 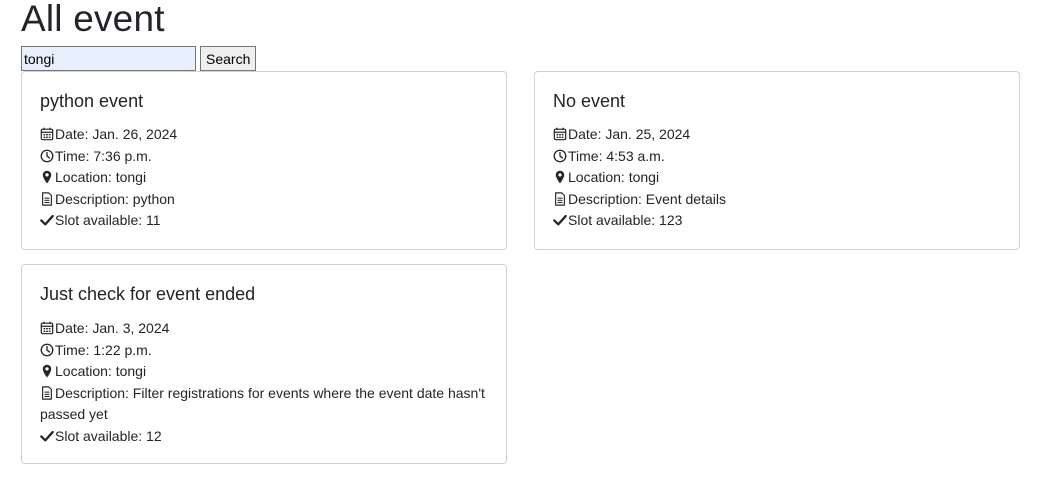 I want to click on event-date: Date: Jan. 26, 2024, so click(x=264, y=135).